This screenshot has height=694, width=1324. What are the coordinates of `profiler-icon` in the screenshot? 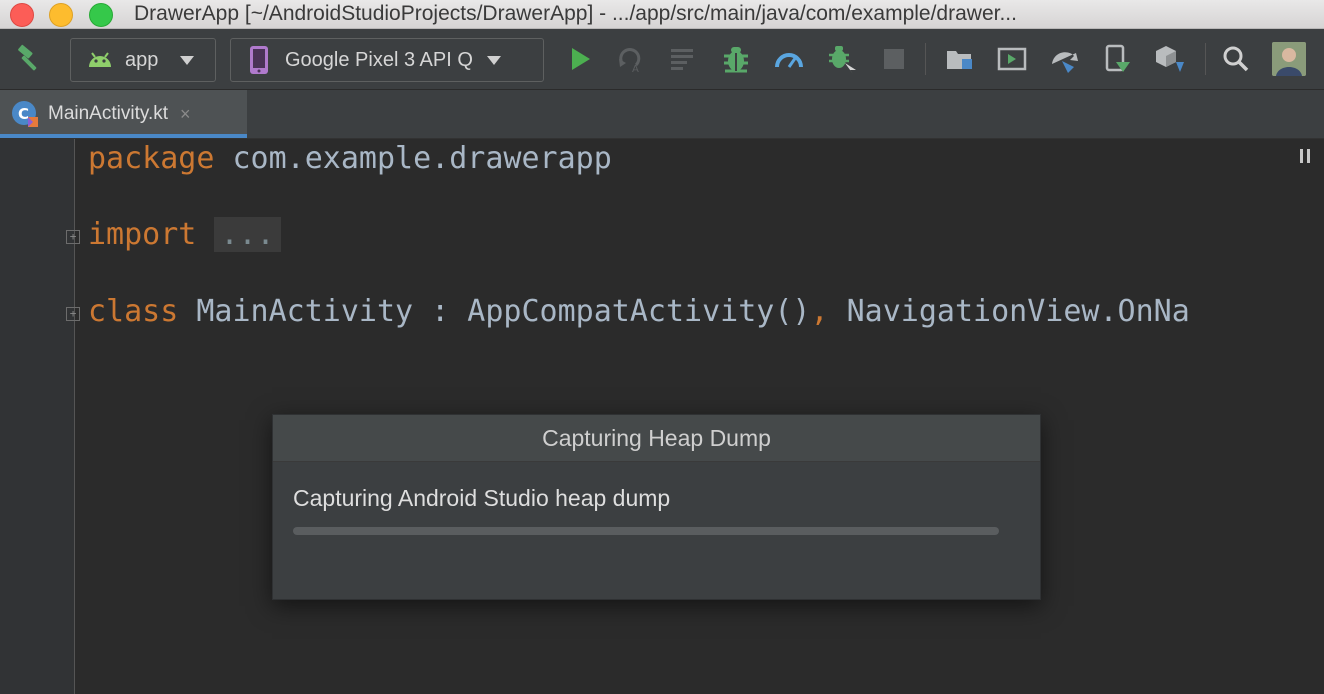 It's located at (789, 59).